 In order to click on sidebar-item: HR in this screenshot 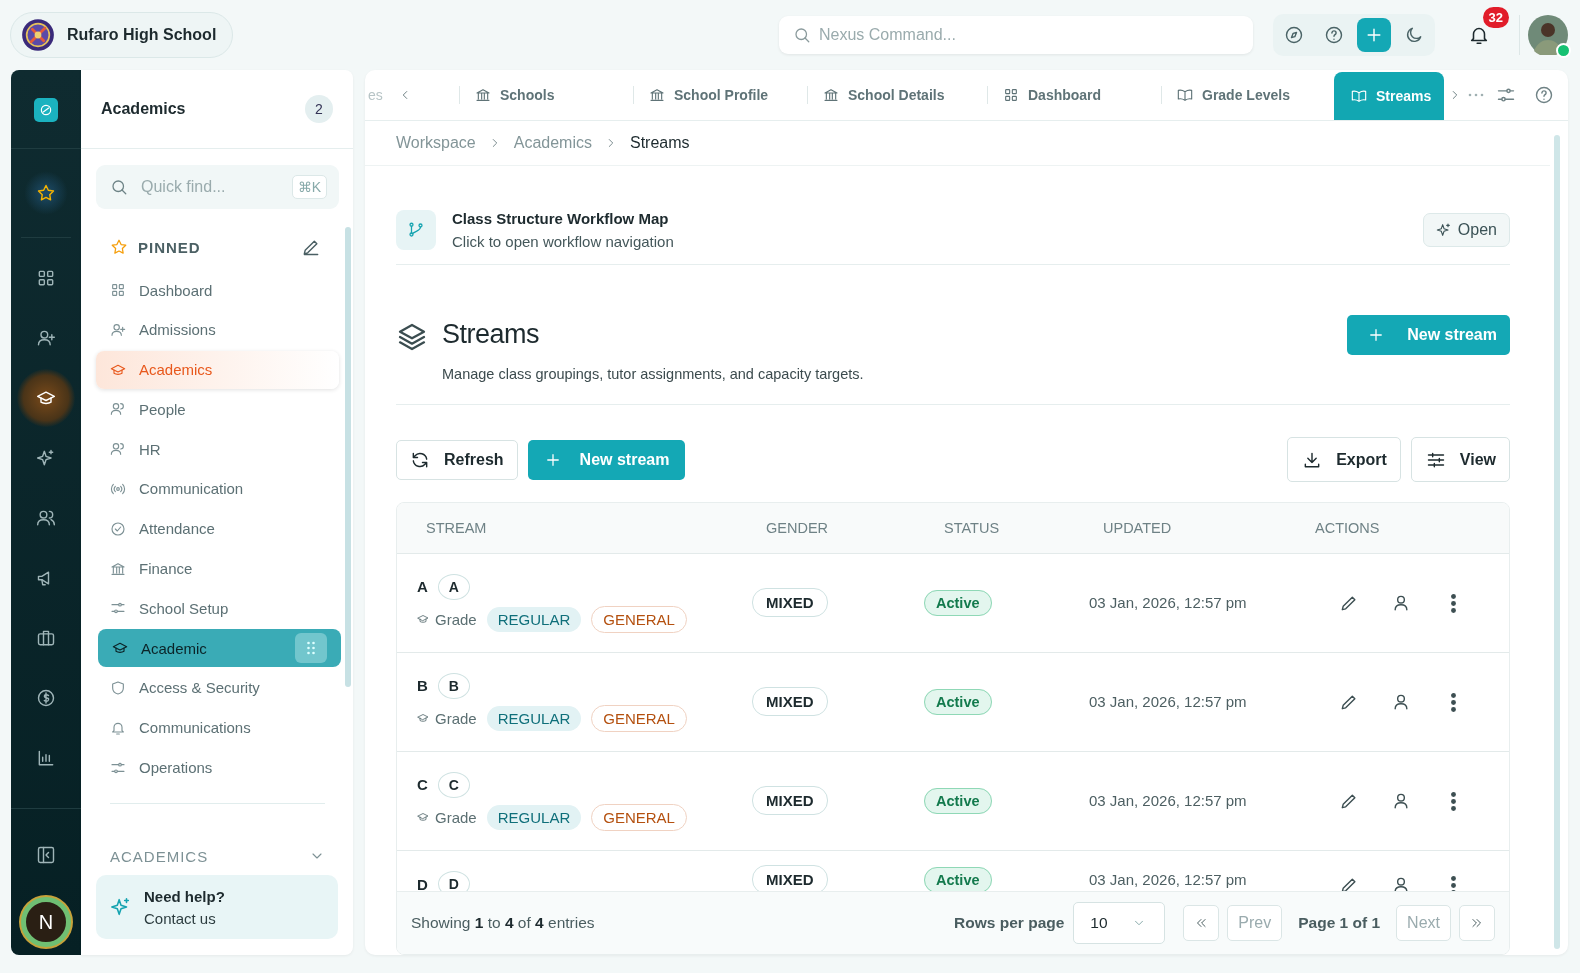, I will do `click(217, 449)`.